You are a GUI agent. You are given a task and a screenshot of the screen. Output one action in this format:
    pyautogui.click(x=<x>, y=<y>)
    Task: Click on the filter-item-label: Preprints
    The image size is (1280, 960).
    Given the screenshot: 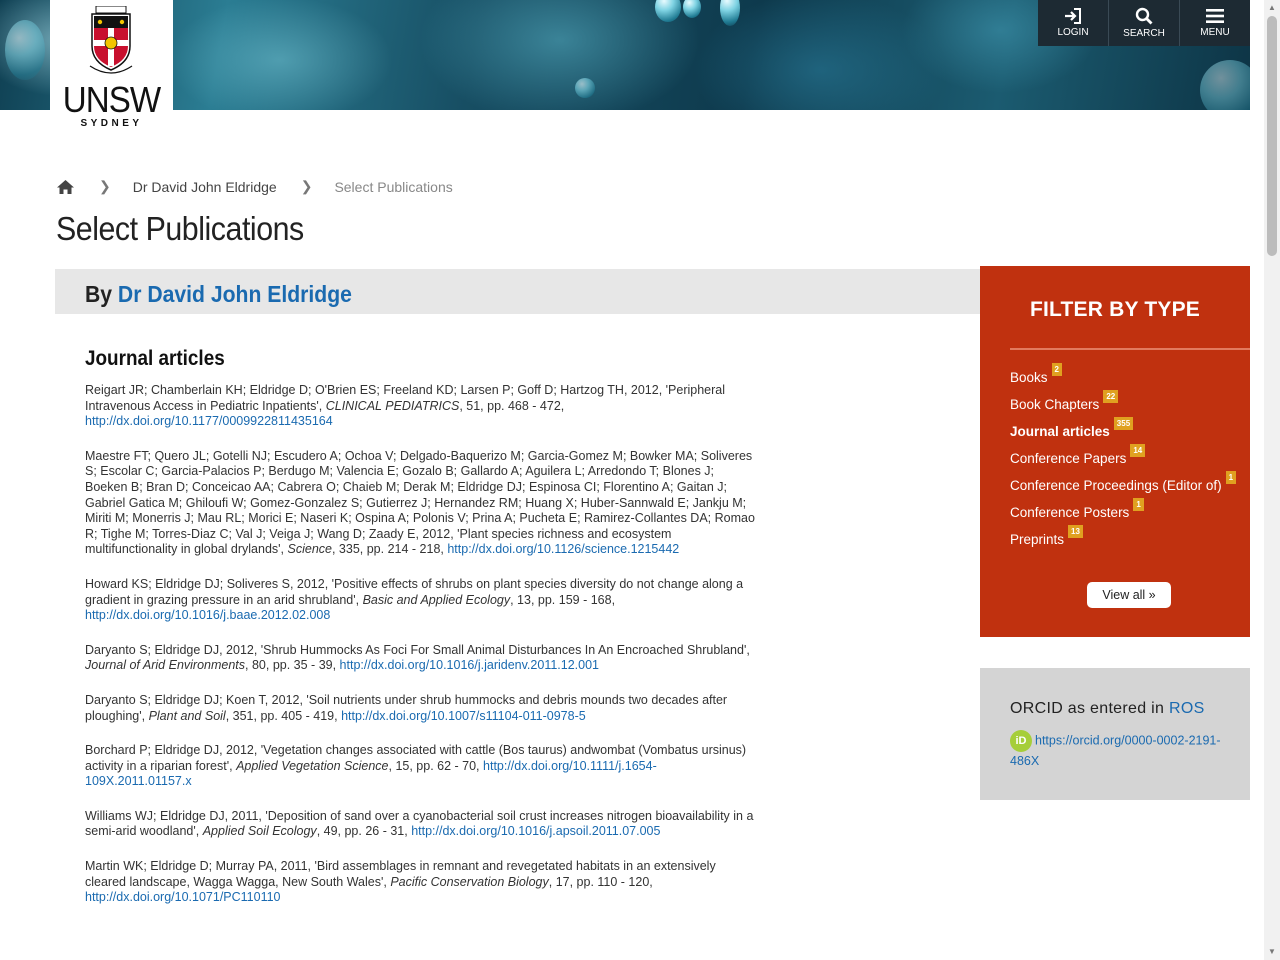 What is the action you would take?
    pyautogui.click(x=1037, y=538)
    